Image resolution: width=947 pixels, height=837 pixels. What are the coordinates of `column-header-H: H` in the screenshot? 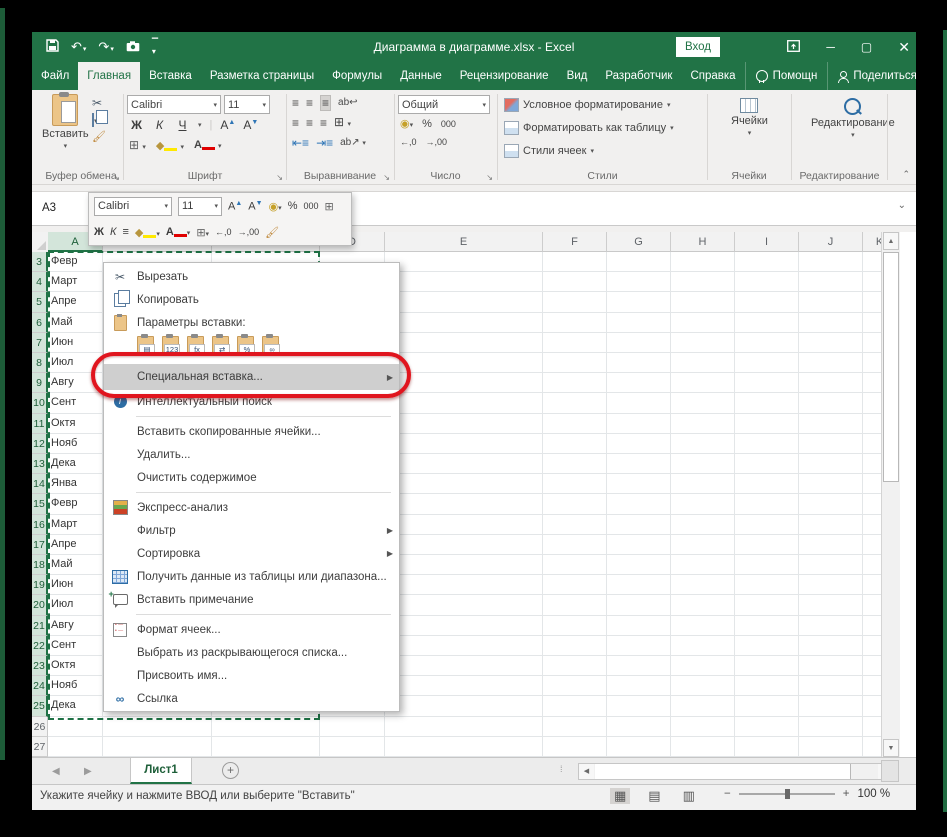 It's located at (703, 242).